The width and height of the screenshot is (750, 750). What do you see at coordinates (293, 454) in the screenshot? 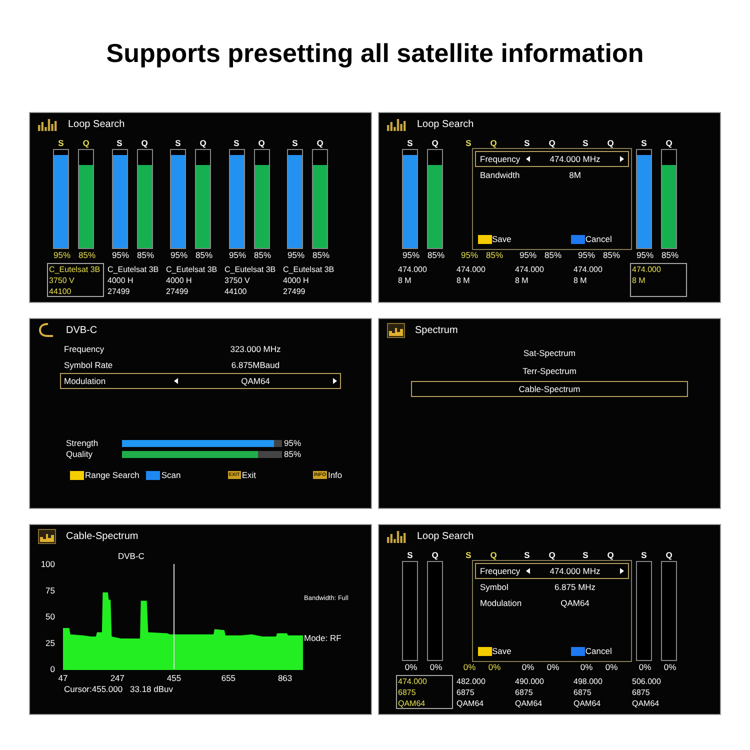
I see `meter-reading: 85%` at bounding box center [293, 454].